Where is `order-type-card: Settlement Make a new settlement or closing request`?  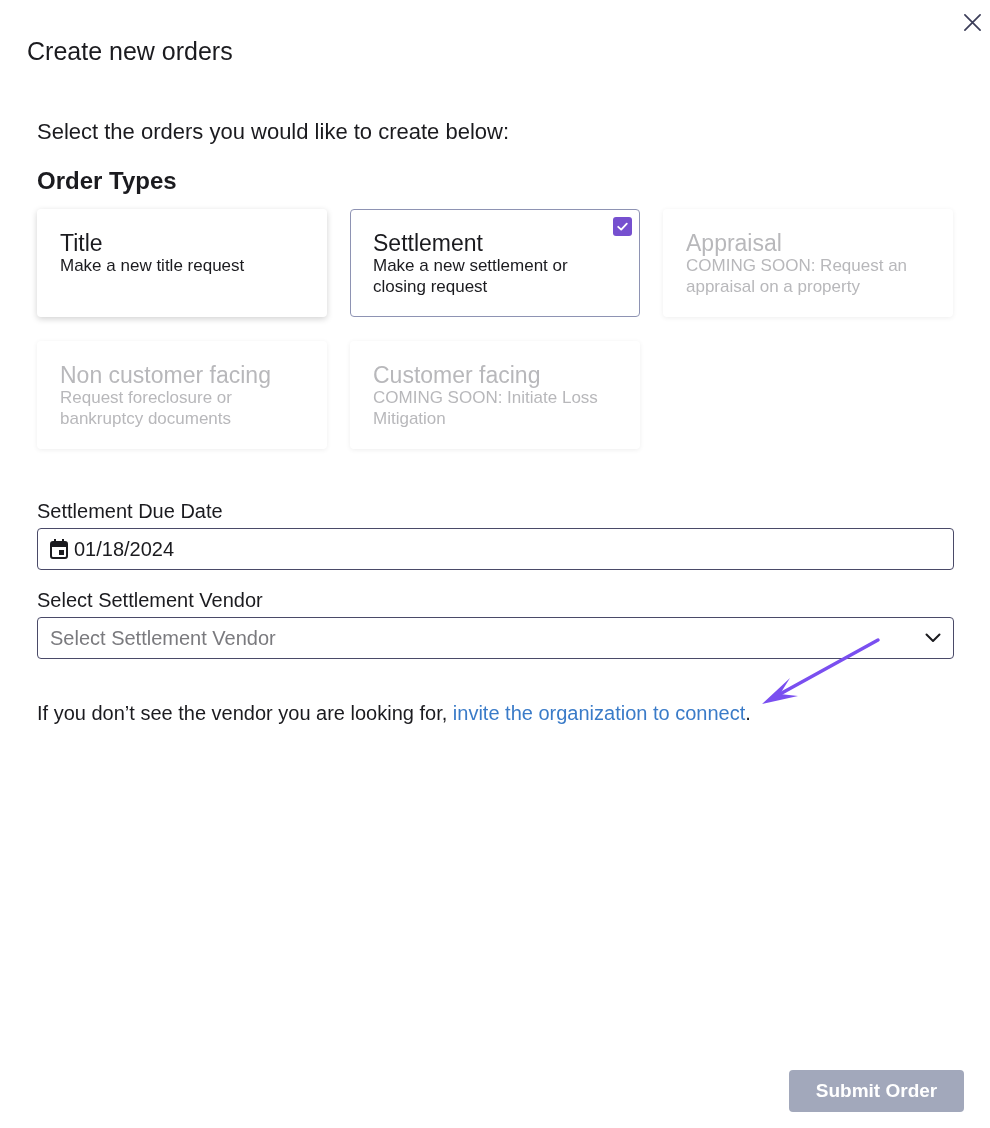
order-type-card: Settlement Make a new settlement or closing request is located at coordinates (495, 263).